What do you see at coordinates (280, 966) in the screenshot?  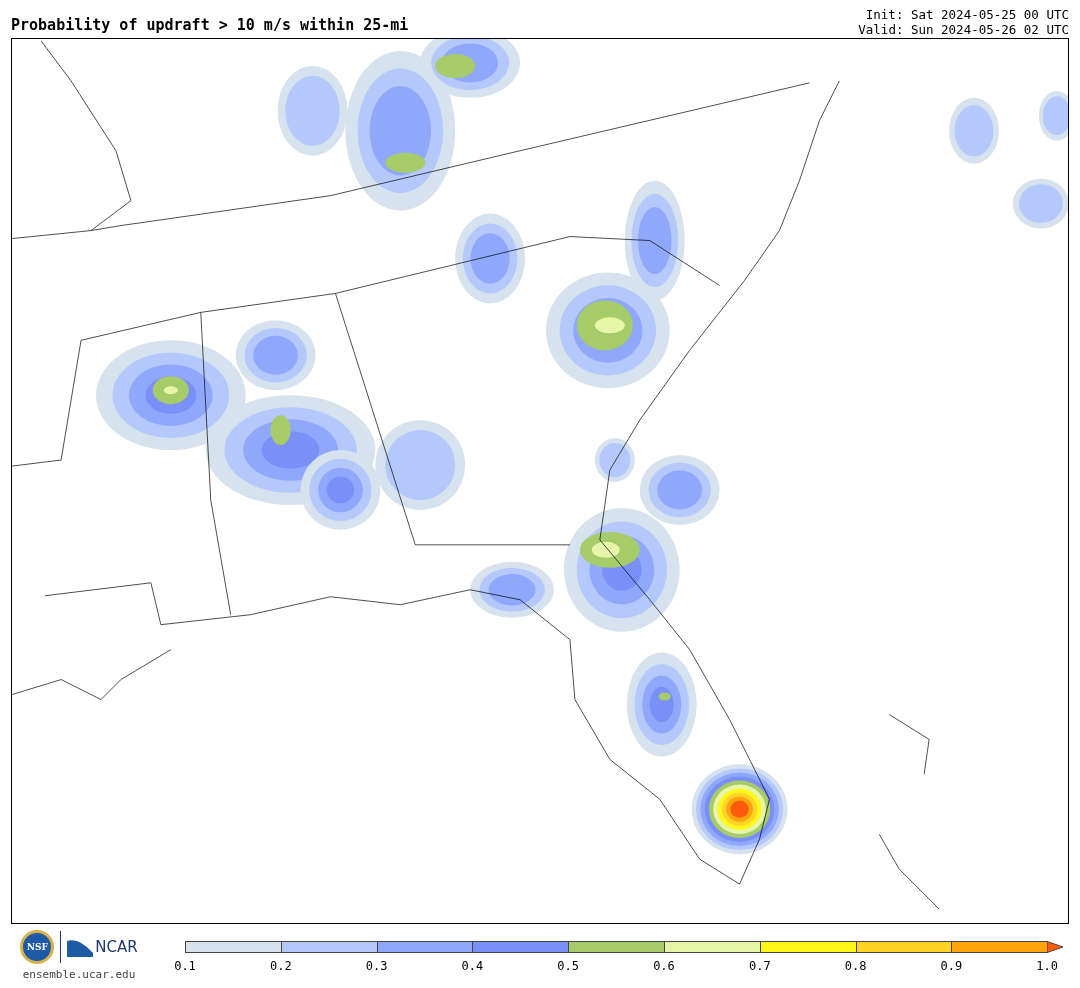 I see `colorbar-tick-label: 0.2` at bounding box center [280, 966].